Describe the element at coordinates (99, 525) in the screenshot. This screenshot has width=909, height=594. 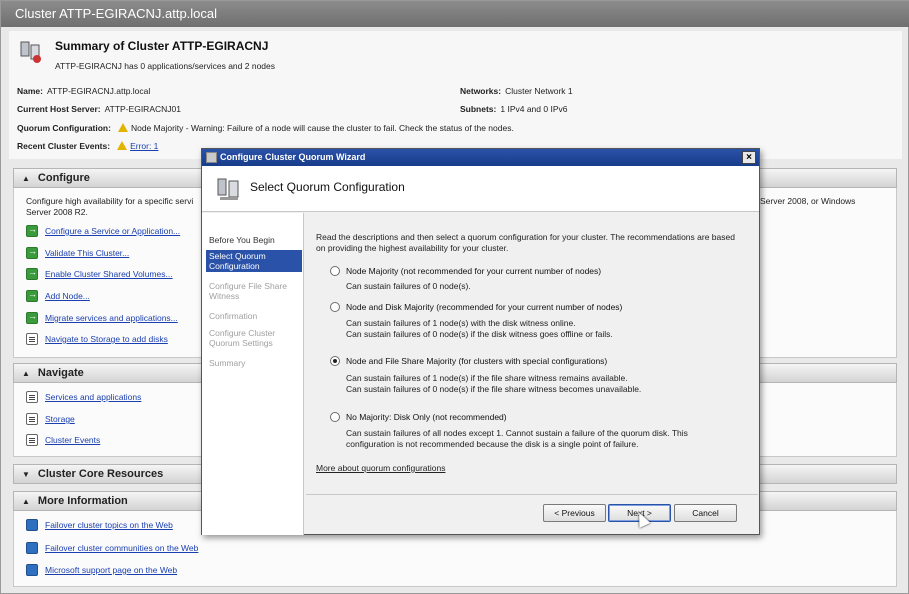
I see `failover-topics-link: Failover cluster topics on the Web` at that location.